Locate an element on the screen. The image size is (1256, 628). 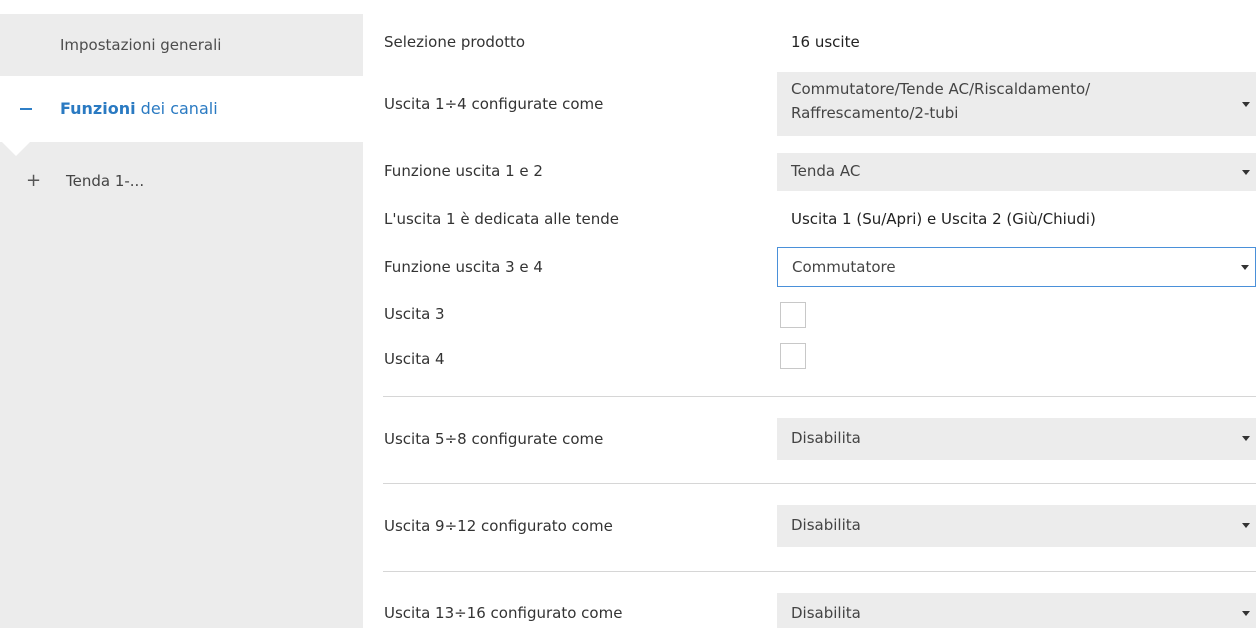
output-1-2-function-dropdown: Tenda AC is located at coordinates (1016, 172).